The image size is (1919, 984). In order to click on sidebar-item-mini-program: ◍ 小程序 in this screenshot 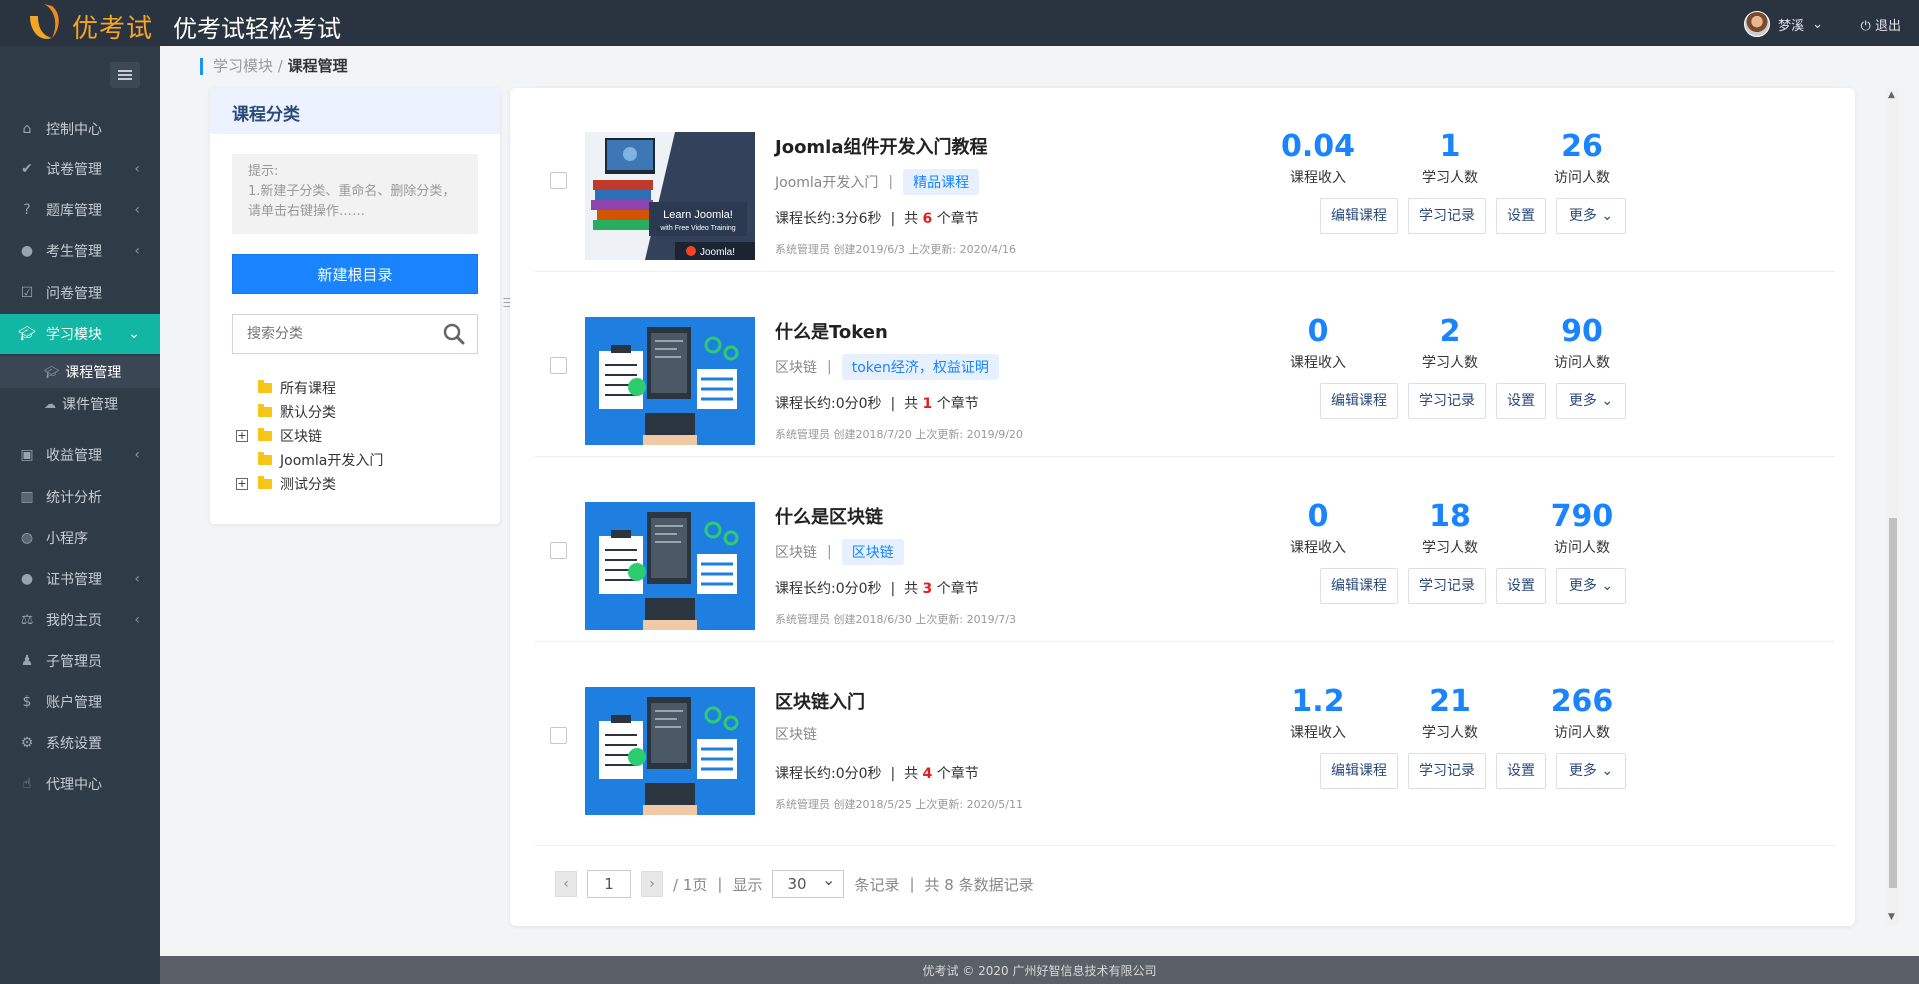, I will do `click(80, 538)`.